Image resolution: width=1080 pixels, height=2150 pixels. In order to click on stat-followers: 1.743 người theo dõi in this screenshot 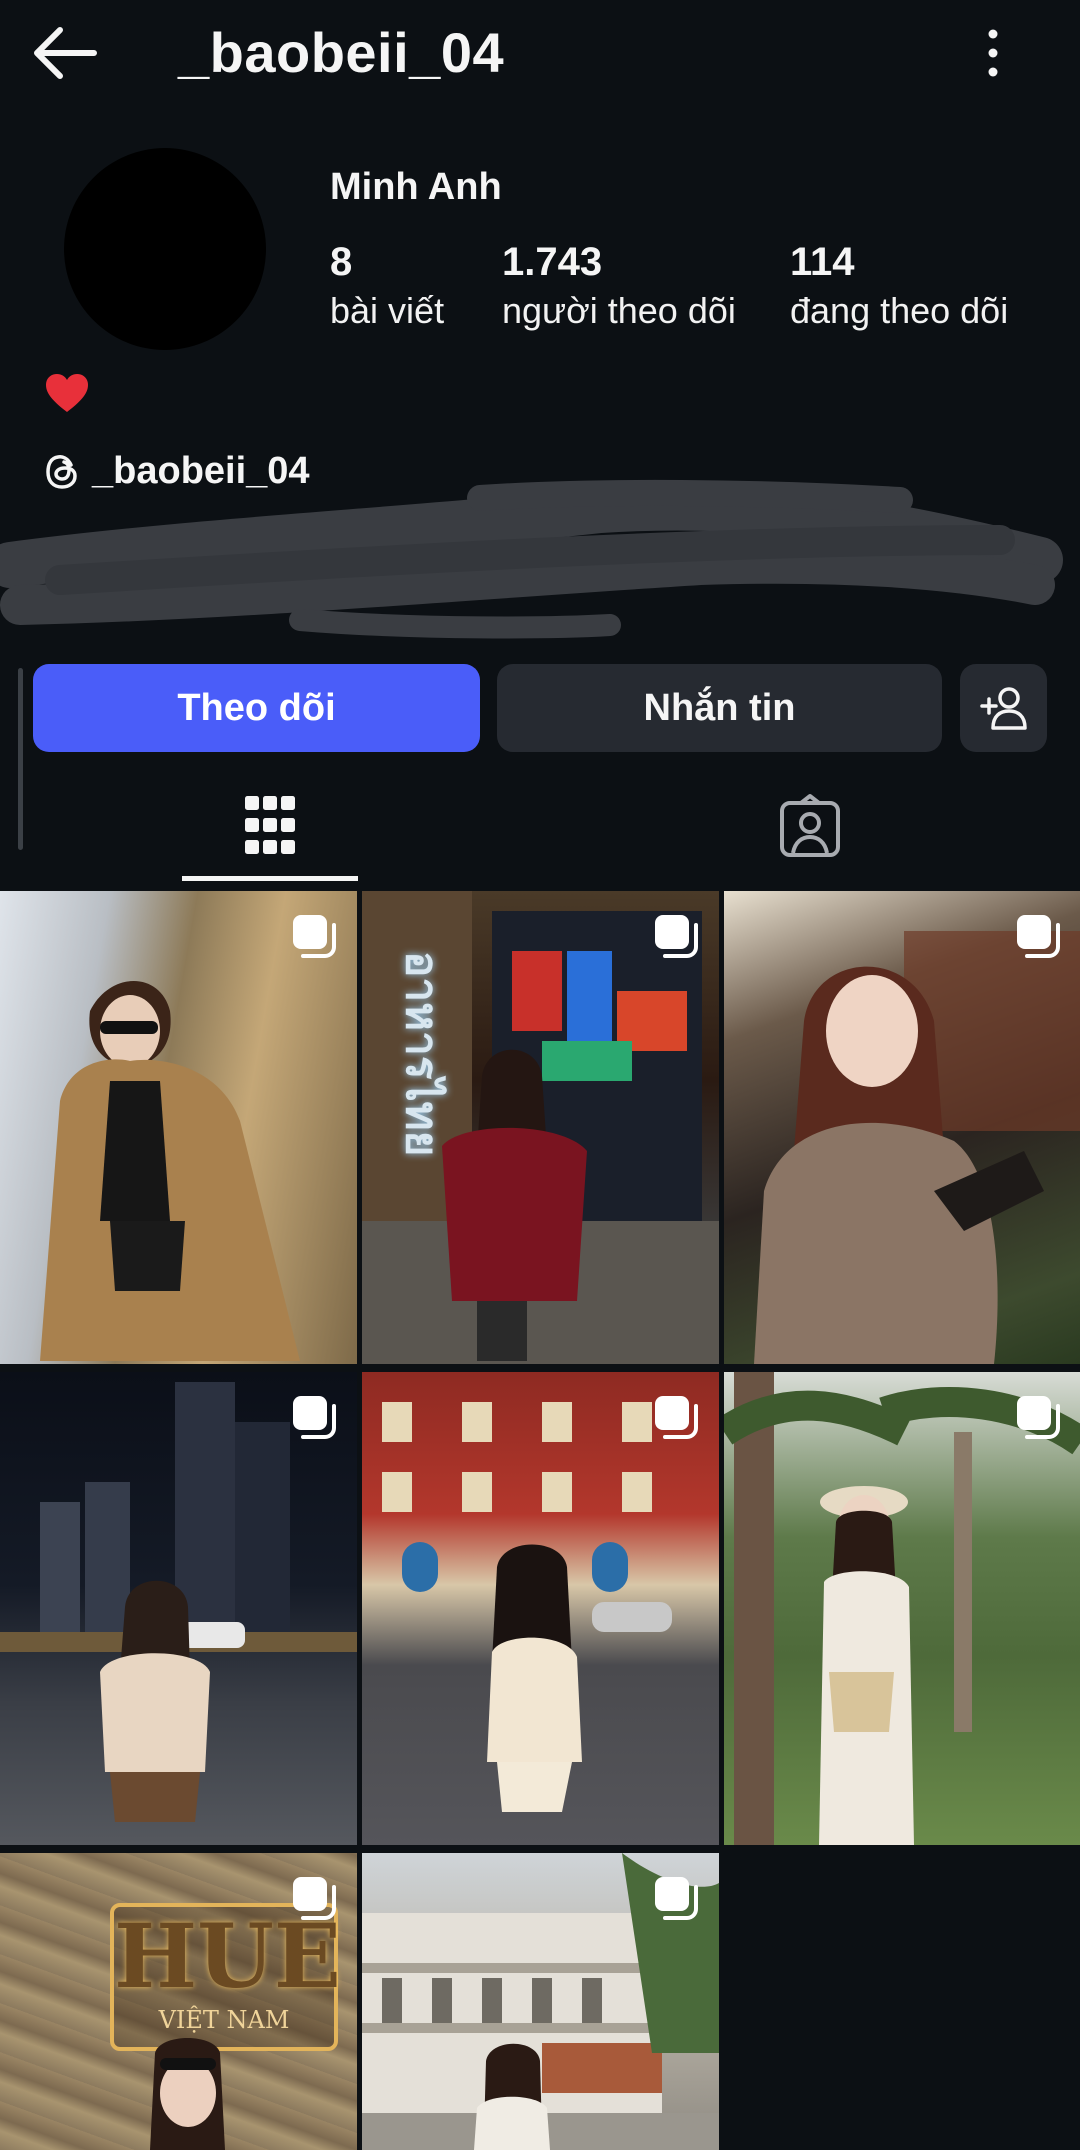, I will do `click(619, 285)`.